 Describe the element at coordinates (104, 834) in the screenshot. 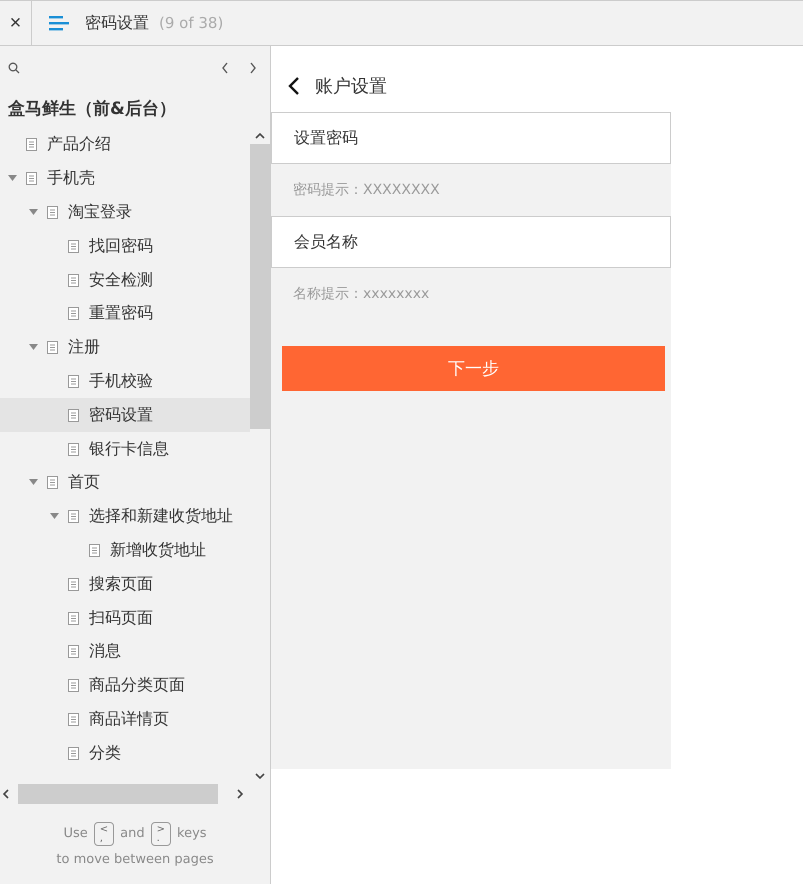

I see `key-cap: < ,` at that location.